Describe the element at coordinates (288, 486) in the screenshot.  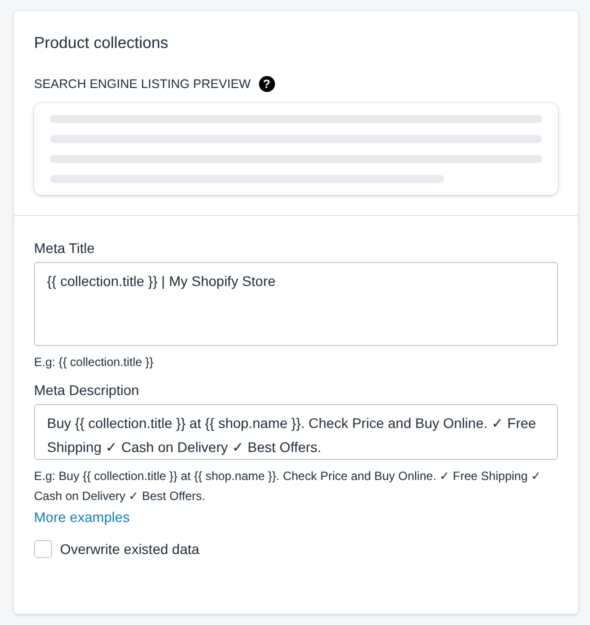
I see `field-hint: E.g: Buy {{ collection.title }} at {{ shop.name }}. Check Price and Buy Online. ✓ Free Shipping ✓ Cash on Delivery ✓ Best Offers.` at that location.